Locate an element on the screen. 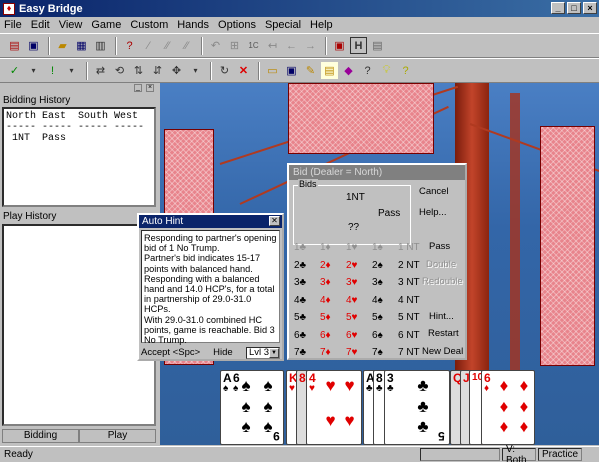  dropdown3-icon: ▾ is located at coordinates (195, 70).